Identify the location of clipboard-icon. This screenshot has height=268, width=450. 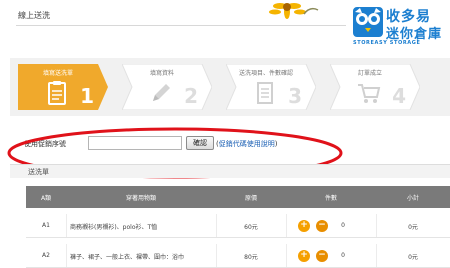
(57, 93).